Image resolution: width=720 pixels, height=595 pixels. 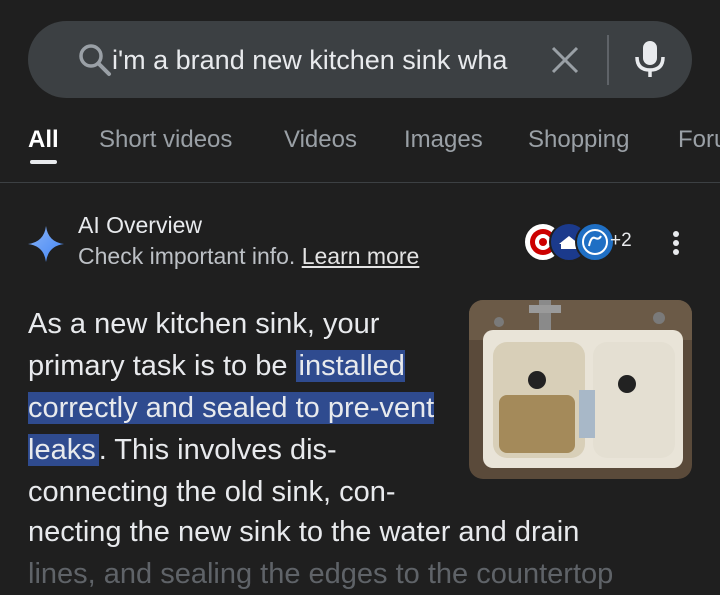 What do you see at coordinates (621, 241) in the screenshot?
I see `more-sources-count: +2` at bounding box center [621, 241].